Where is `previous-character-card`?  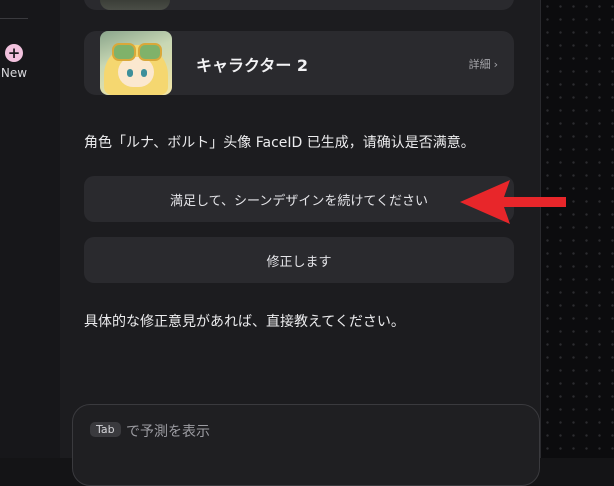
previous-character-card is located at coordinates (299, 5).